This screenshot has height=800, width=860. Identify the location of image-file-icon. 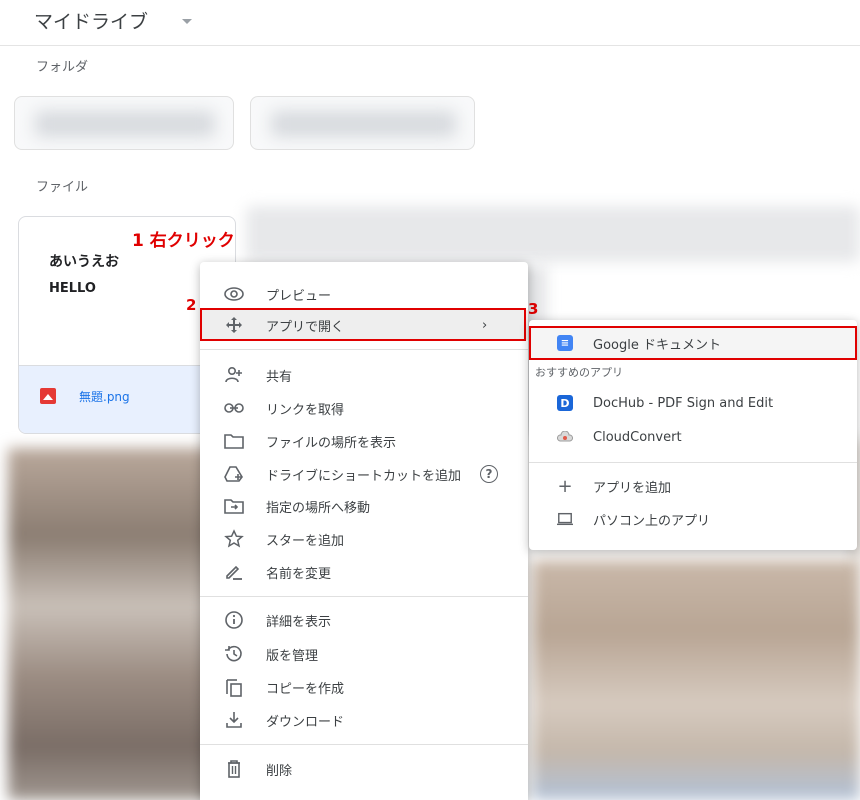
(48, 396).